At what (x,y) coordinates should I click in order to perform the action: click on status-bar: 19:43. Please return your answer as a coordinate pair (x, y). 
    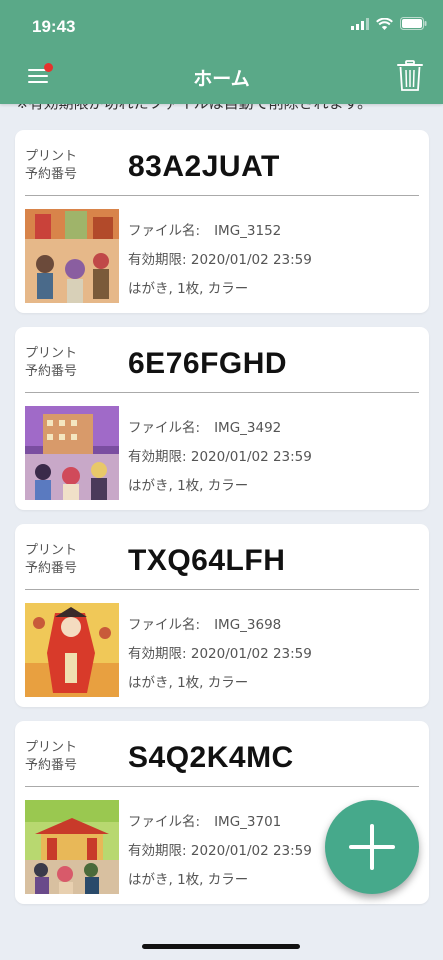
    Looking at the image, I should click on (221, 26).